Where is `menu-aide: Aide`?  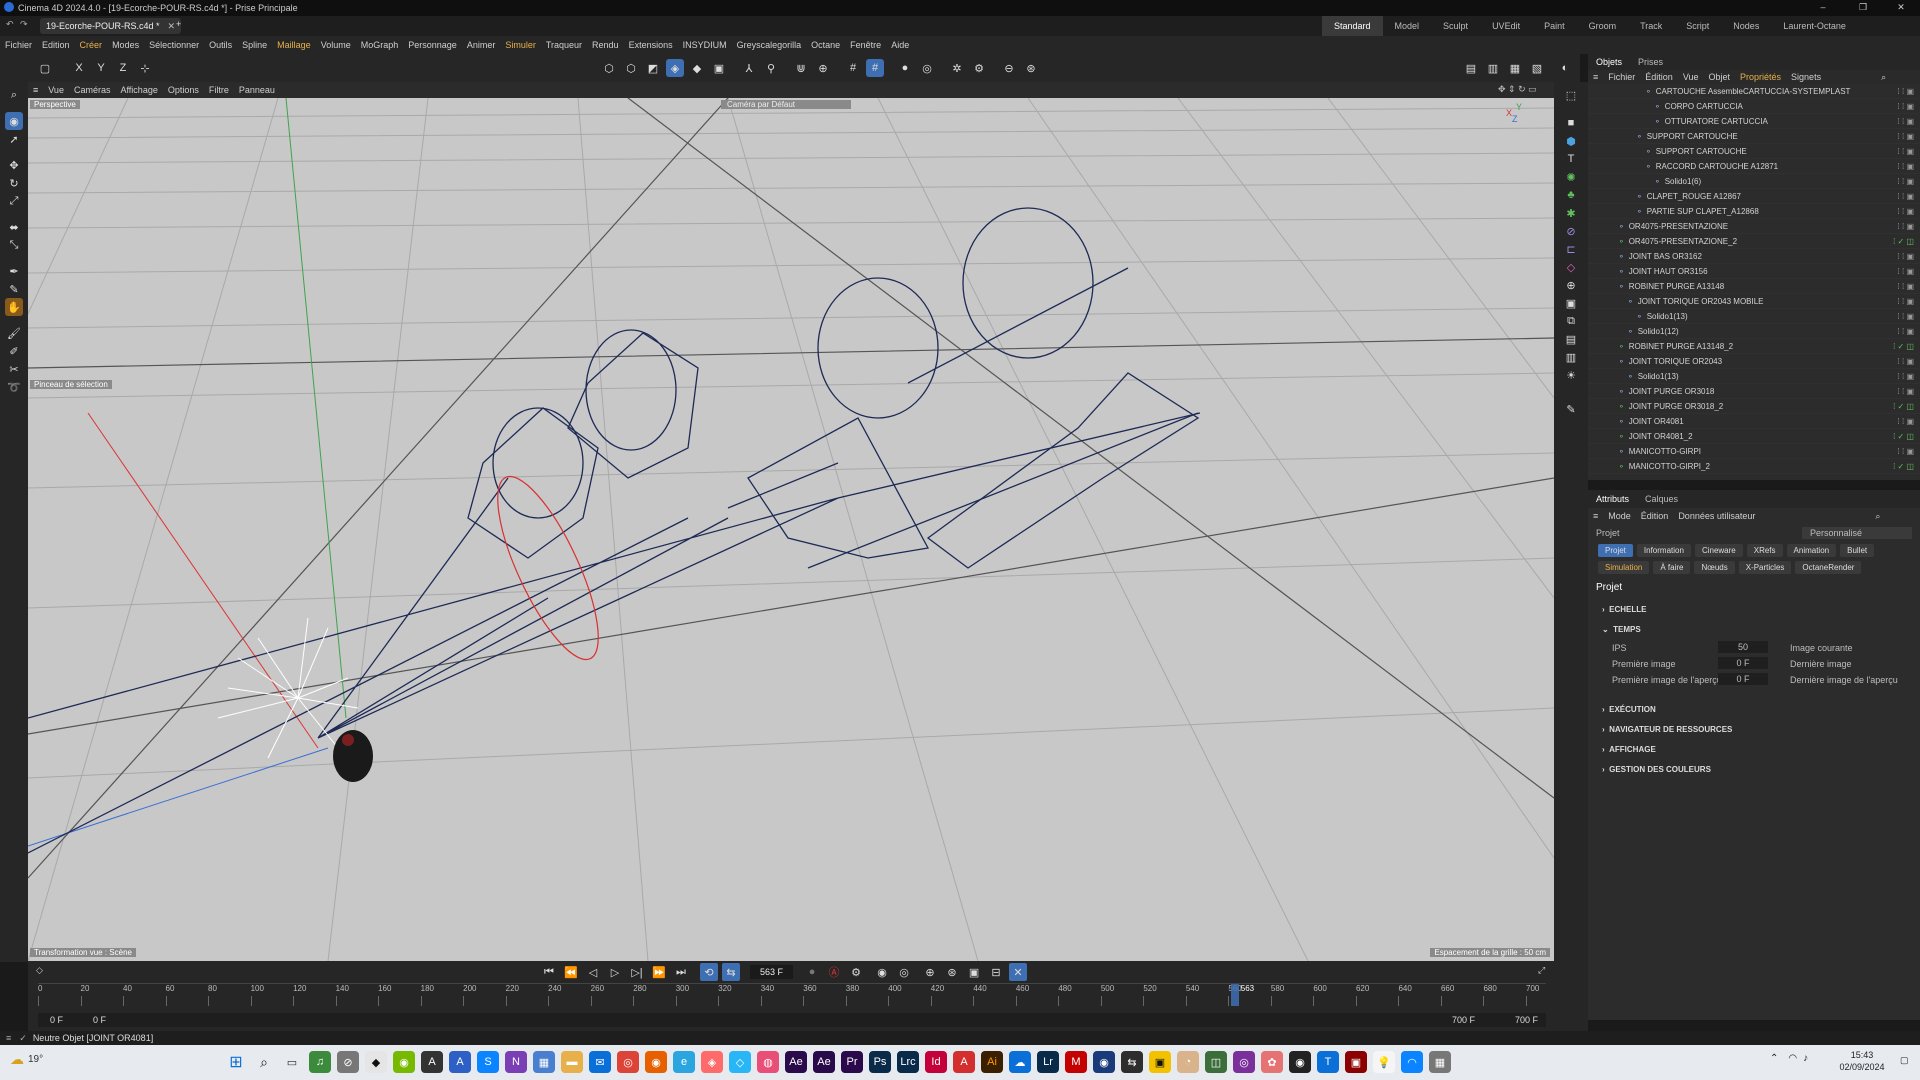
menu-aide: Aide is located at coordinates (900, 45).